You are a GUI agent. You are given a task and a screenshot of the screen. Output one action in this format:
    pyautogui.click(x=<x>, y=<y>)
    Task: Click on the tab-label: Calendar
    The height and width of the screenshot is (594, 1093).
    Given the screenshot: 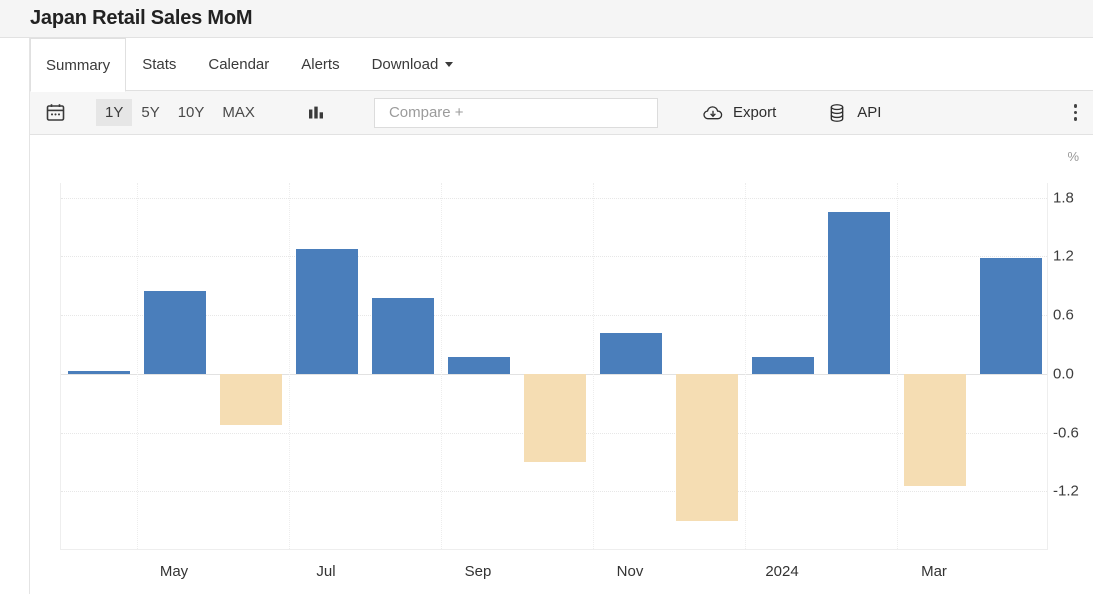 What is the action you would take?
    pyautogui.click(x=239, y=64)
    